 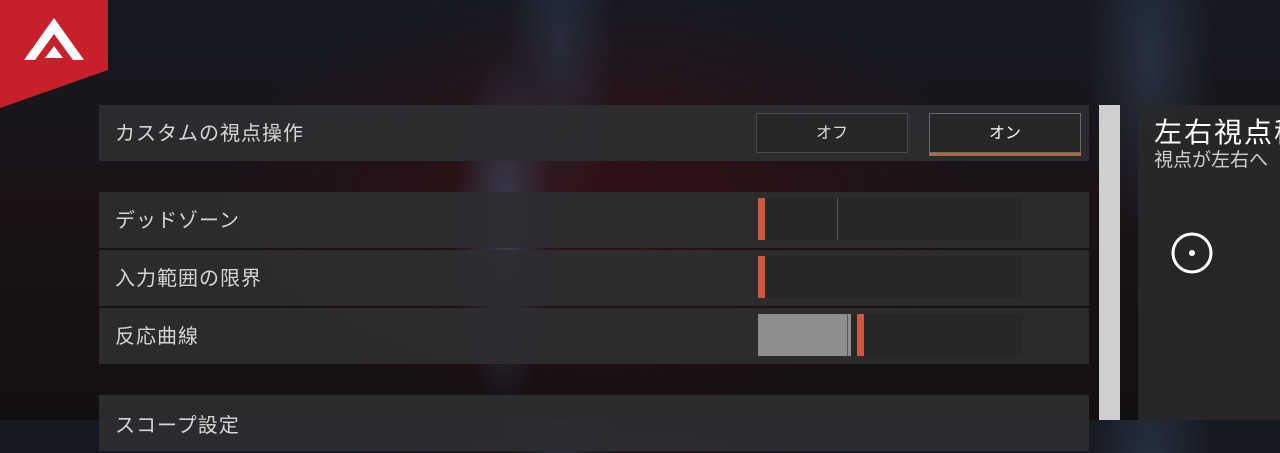 I want to click on deadzone-slider, so click(x=890, y=219).